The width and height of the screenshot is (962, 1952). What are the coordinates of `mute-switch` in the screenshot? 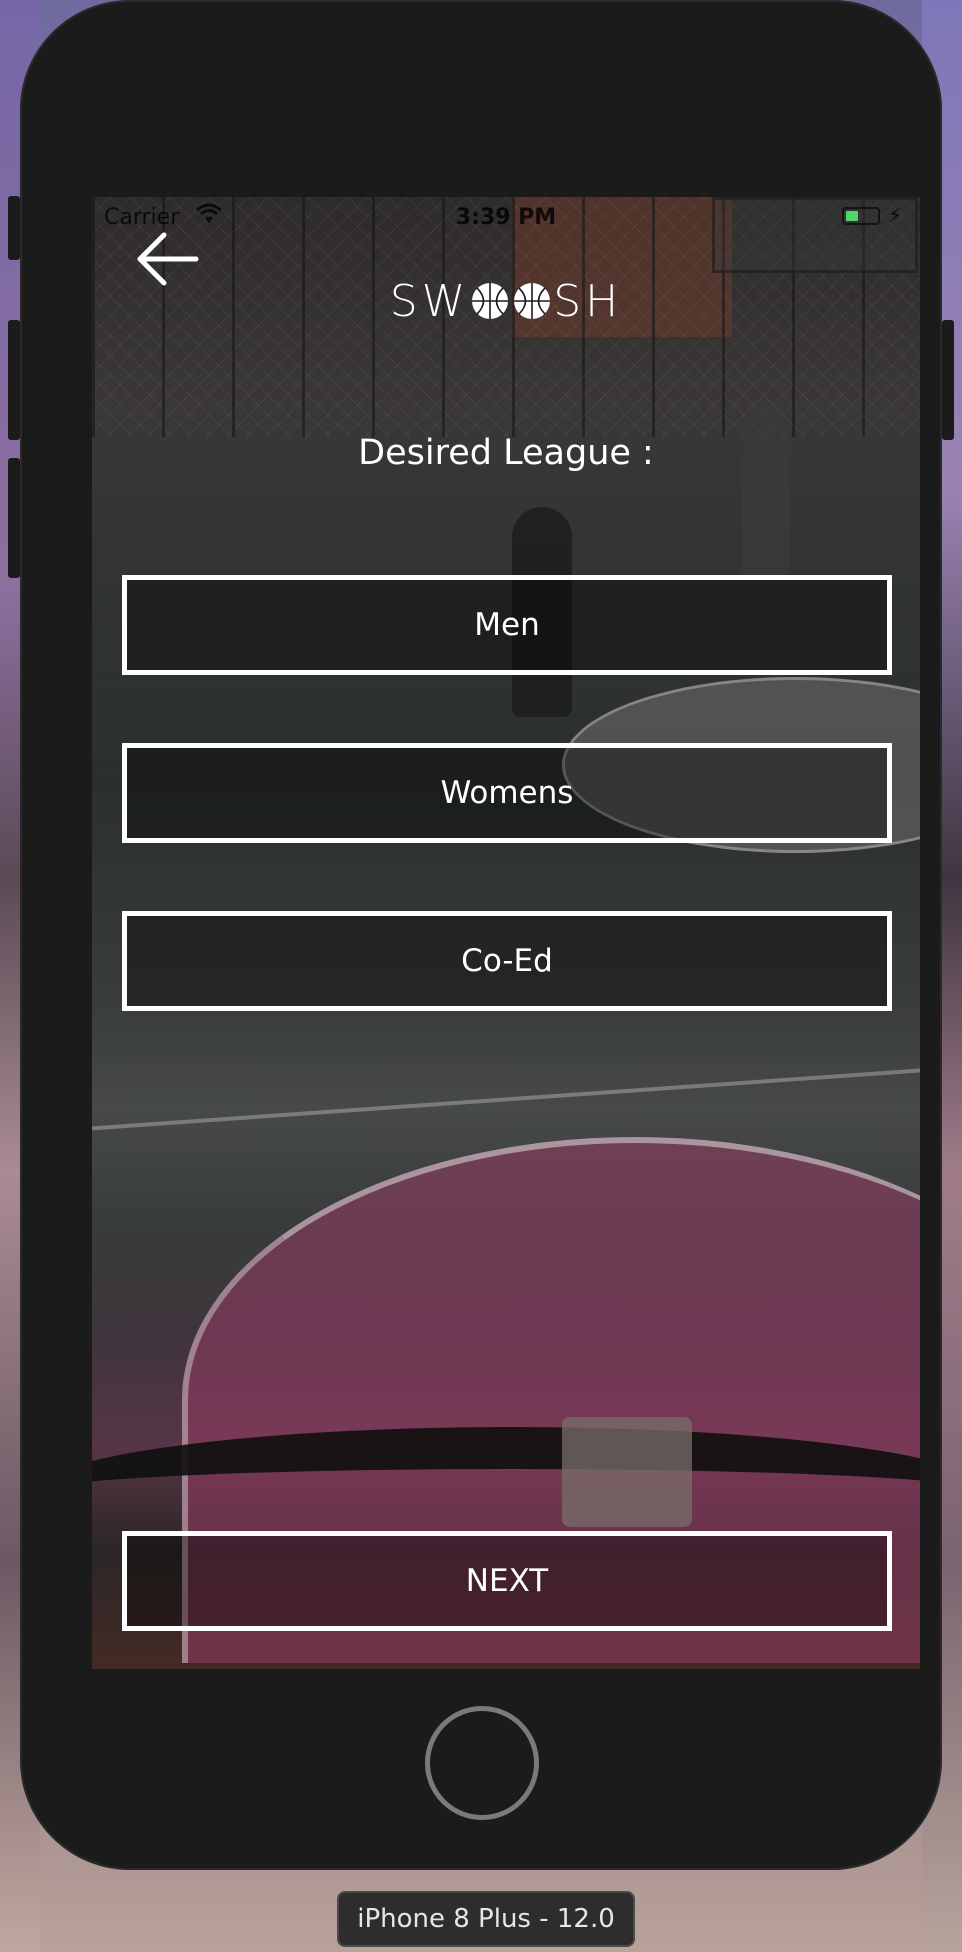 It's located at (14, 228).